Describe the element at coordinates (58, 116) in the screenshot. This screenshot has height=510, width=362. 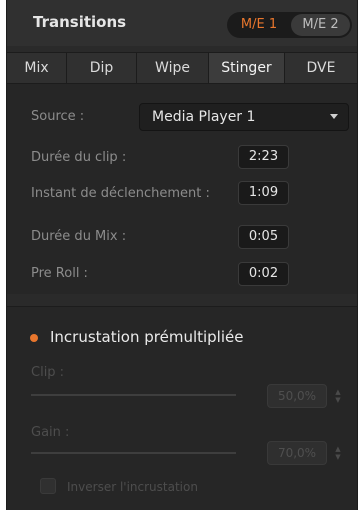
I see `source-label: Source :` at that location.